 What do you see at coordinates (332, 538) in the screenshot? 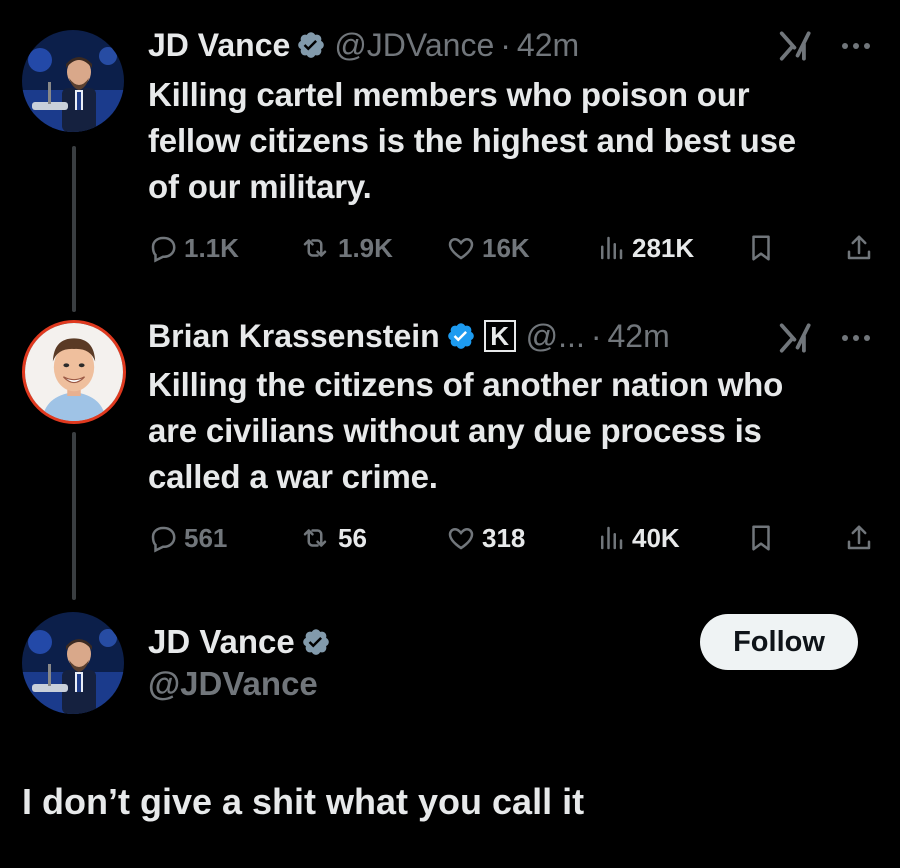
I see `repost-button: 56` at bounding box center [332, 538].